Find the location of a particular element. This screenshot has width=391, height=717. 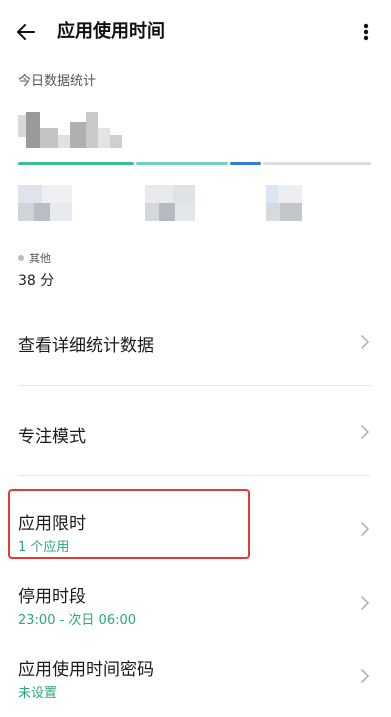

usage-password-row: 应用使用时间密码 未设置 is located at coordinates (195, 677).